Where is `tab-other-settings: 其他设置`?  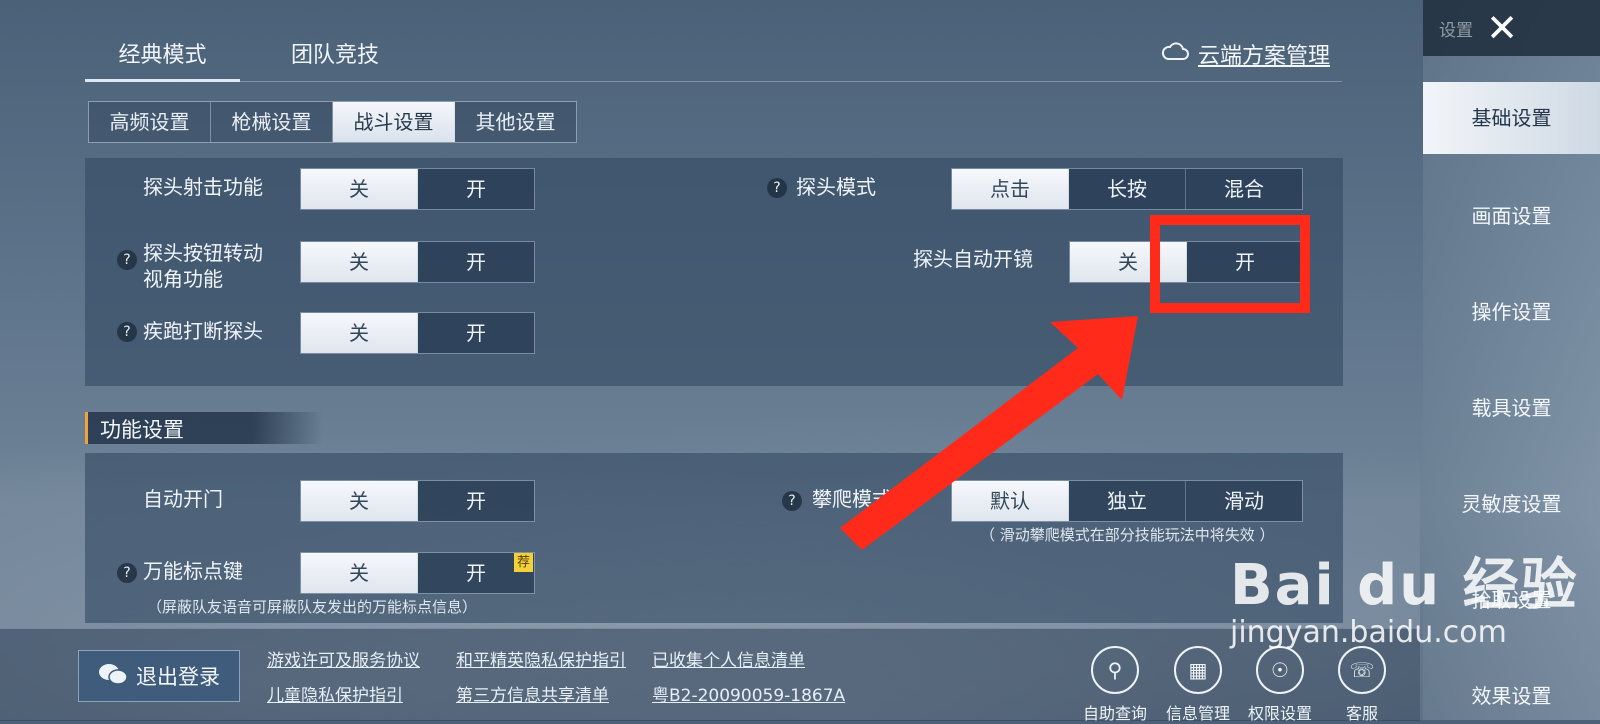 tab-other-settings: 其他设置 is located at coordinates (515, 122).